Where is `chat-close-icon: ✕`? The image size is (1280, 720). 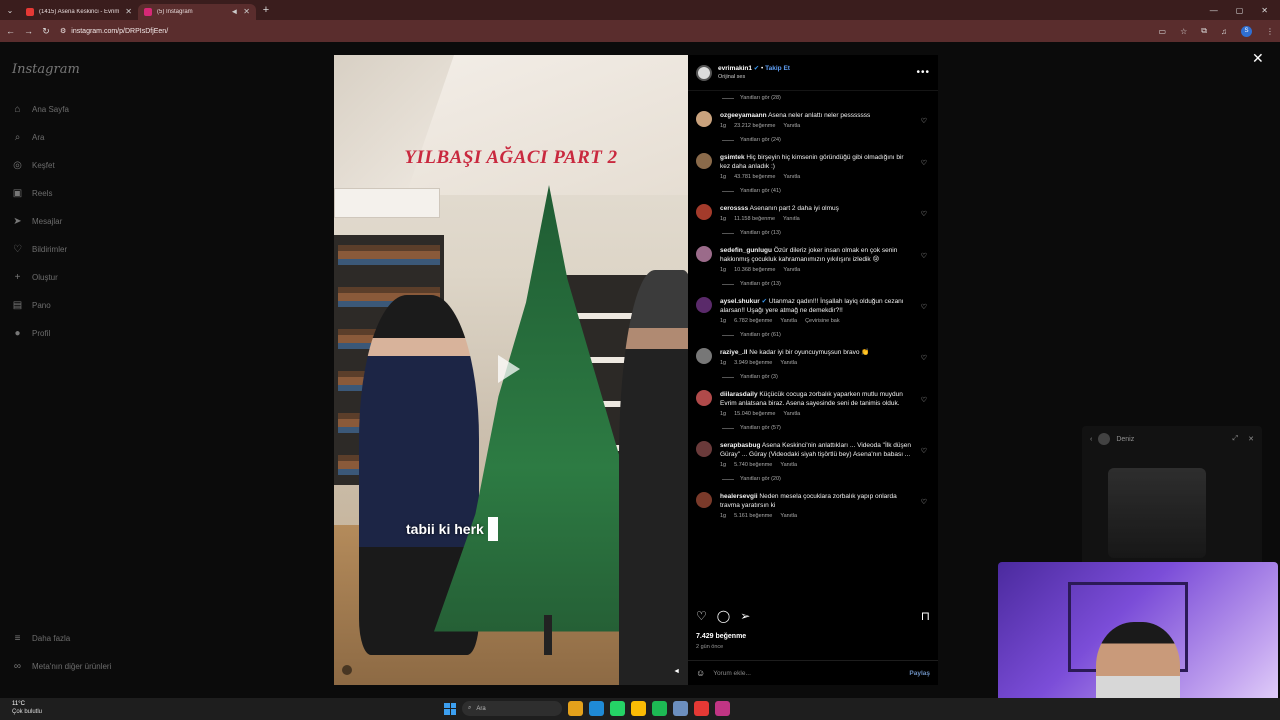 chat-close-icon: ✕ is located at coordinates (1251, 439).